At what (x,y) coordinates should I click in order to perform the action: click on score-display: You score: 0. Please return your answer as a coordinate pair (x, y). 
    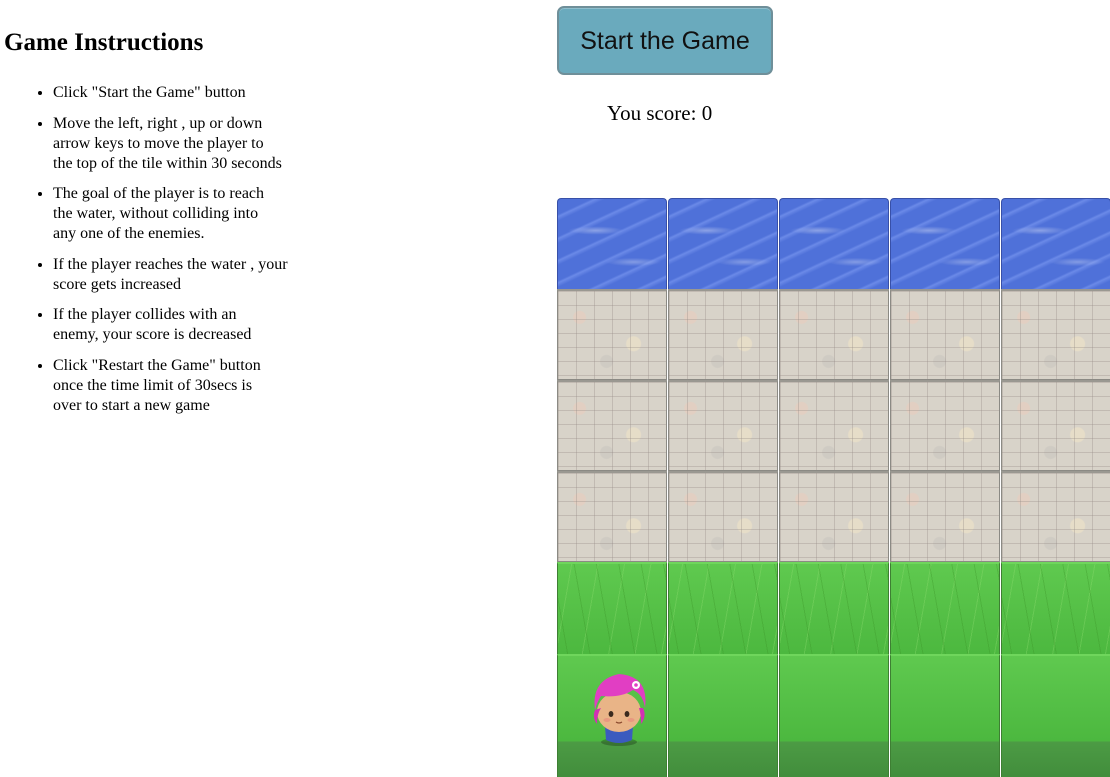
    Looking at the image, I should click on (660, 113).